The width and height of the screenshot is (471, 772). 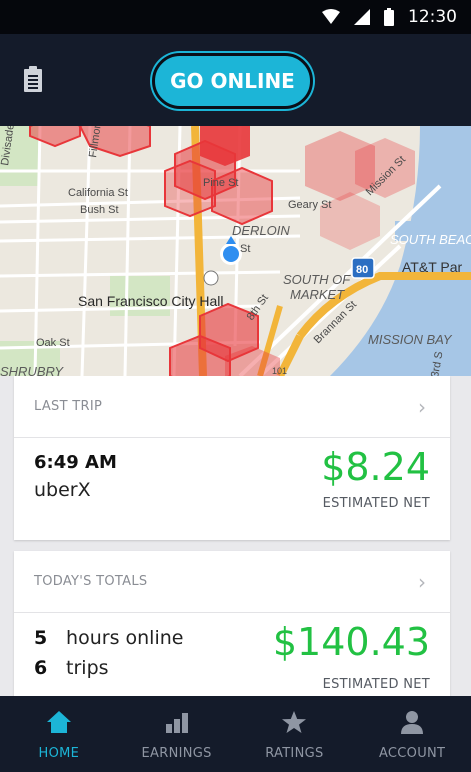 What do you see at coordinates (91, 581) in the screenshot?
I see `todays-totals-title: TODAY'S TOTALS` at bounding box center [91, 581].